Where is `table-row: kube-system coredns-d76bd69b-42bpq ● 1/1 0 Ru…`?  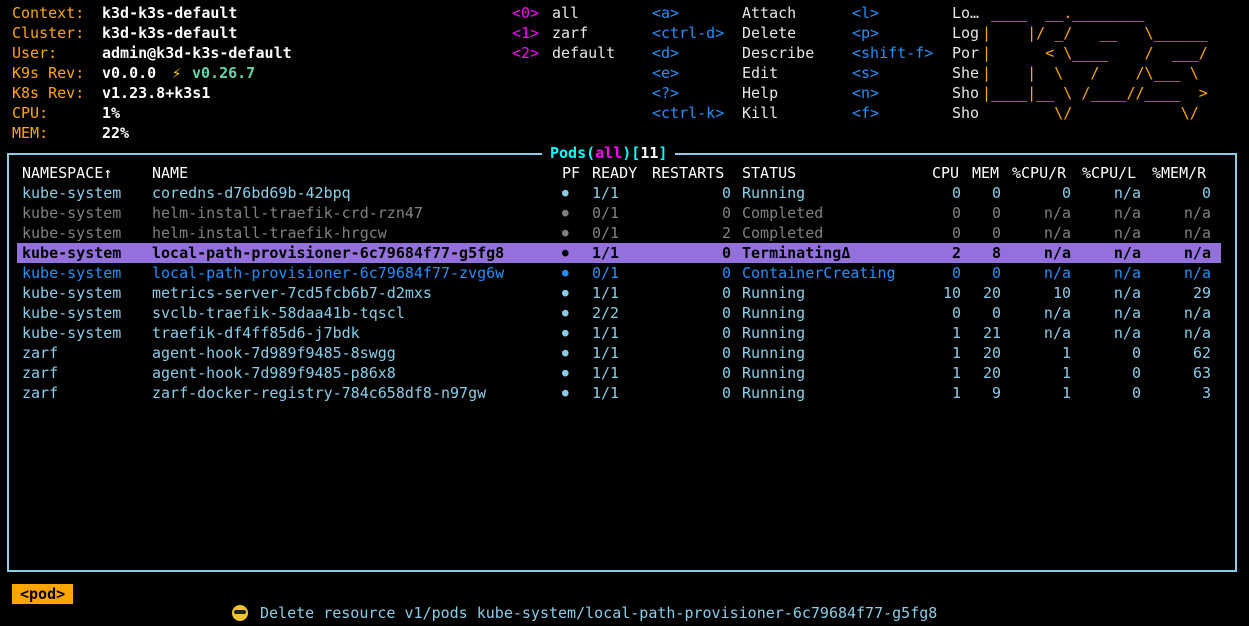
table-row: kube-system coredns-d76bd69b-42bpq ● 1/1 0 Ru… is located at coordinates (619, 193).